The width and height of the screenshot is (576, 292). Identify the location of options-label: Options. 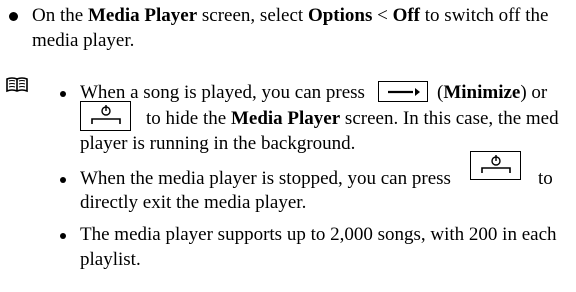
(340, 15).